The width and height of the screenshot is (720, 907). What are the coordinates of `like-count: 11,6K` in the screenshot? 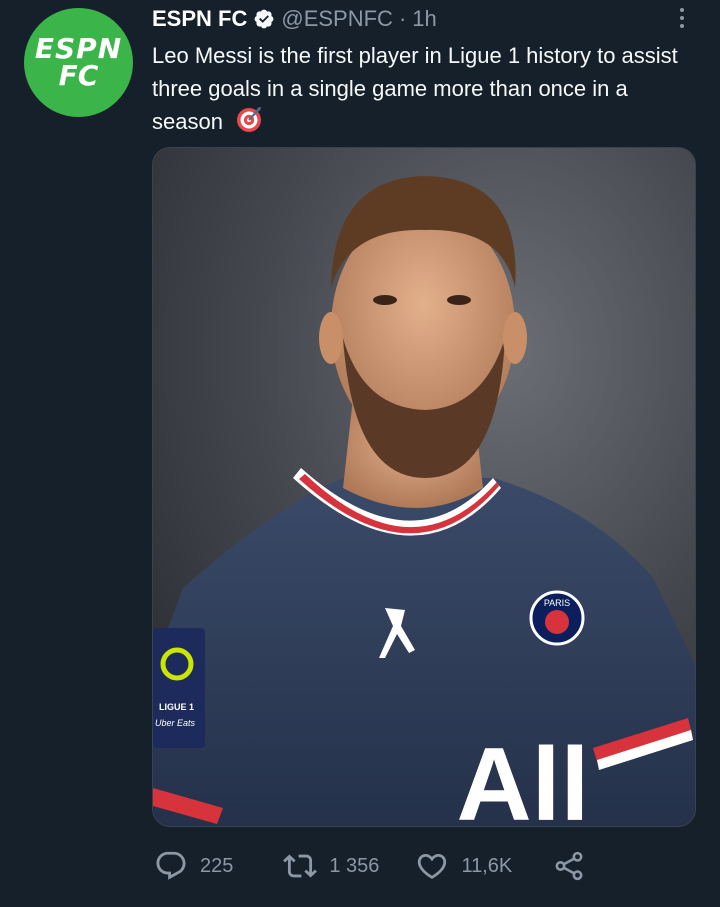 It's located at (487, 865).